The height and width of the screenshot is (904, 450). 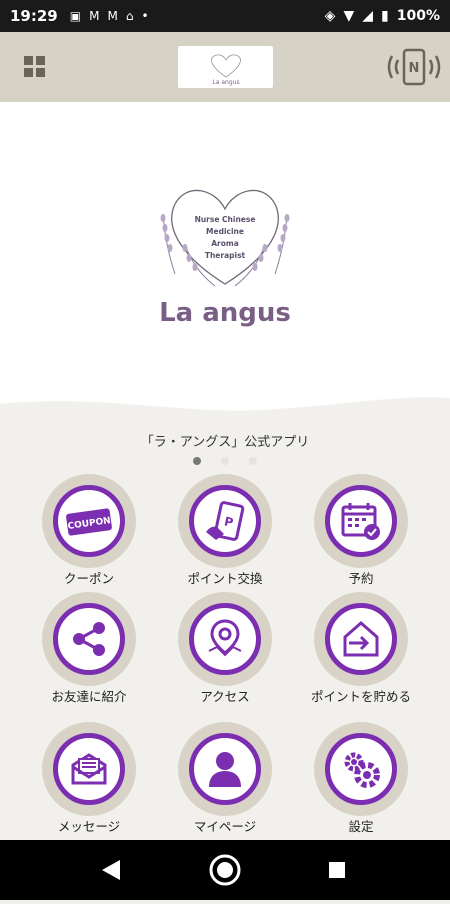 I want to click on menu-label-mypage: マイページ, so click(x=225, y=826).